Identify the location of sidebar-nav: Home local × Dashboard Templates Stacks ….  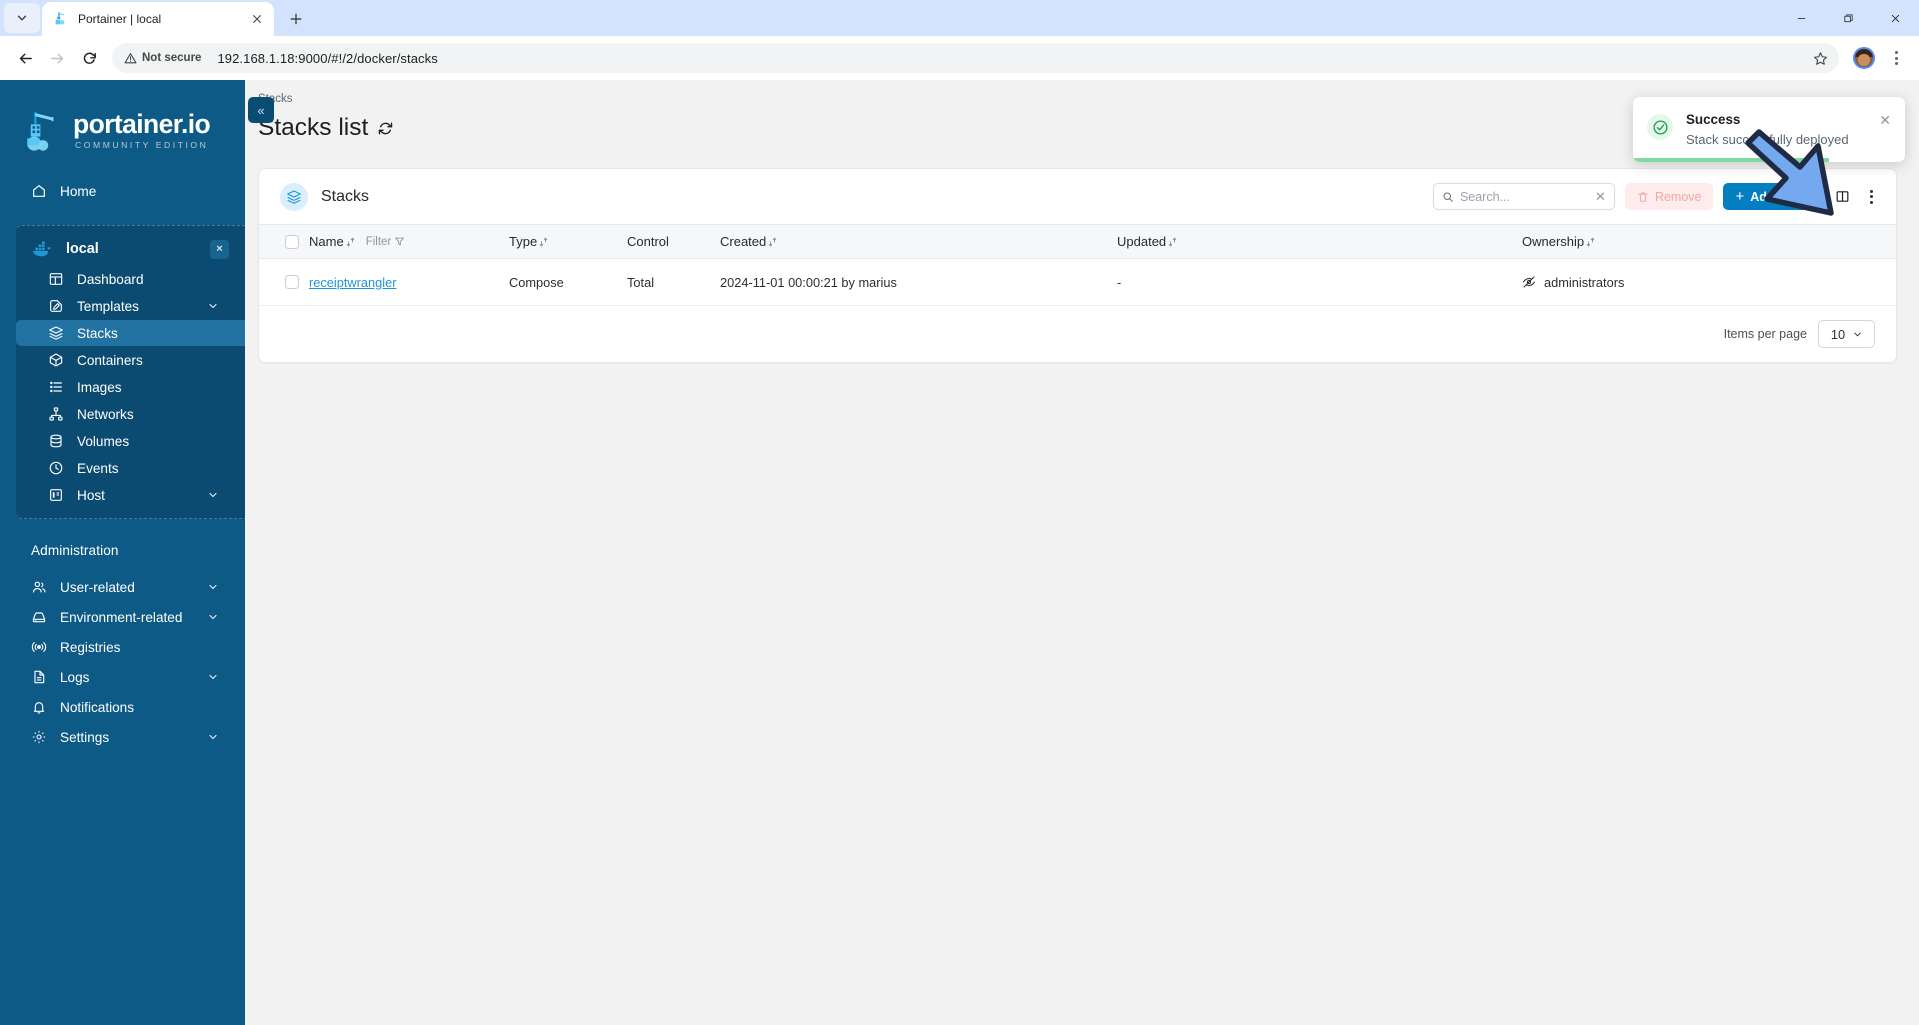
(122, 463).